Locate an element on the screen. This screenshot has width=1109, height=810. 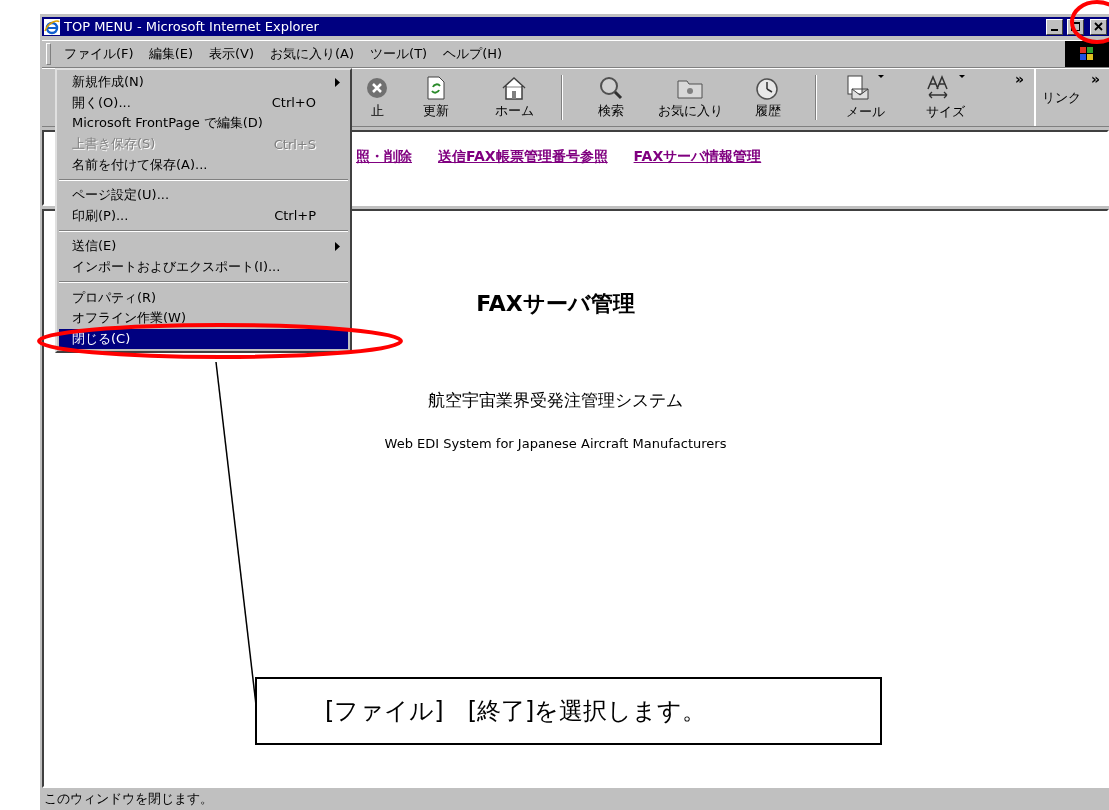
menu-entry: プロパティ(R) is located at coordinates (203, 297).